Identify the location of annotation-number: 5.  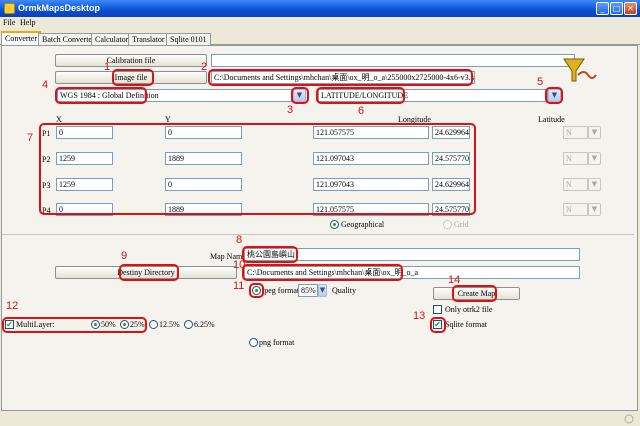
(540, 82).